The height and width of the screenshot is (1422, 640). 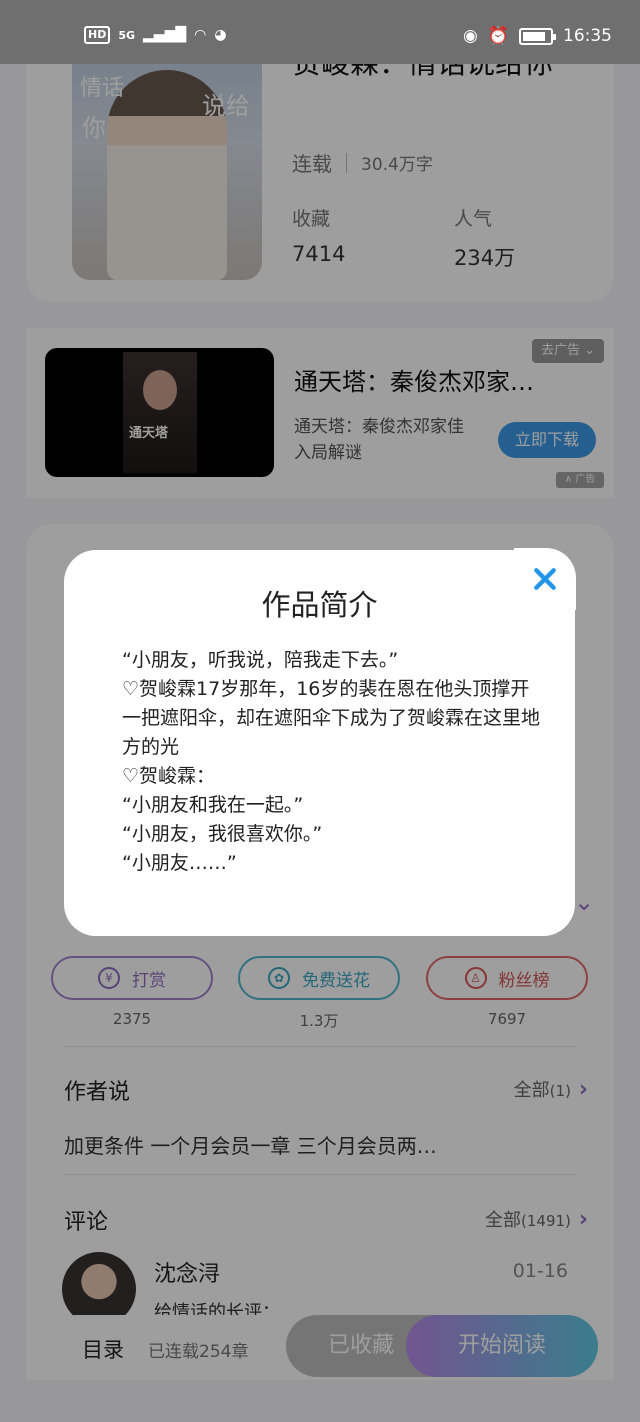 I want to click on status-bar-right: ◉ ⏰ 16:35, so click(x=537, y=36).